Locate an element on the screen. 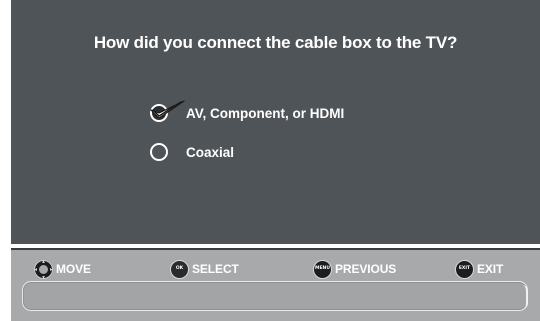  screen-margin is located at coordinates (5, 284).